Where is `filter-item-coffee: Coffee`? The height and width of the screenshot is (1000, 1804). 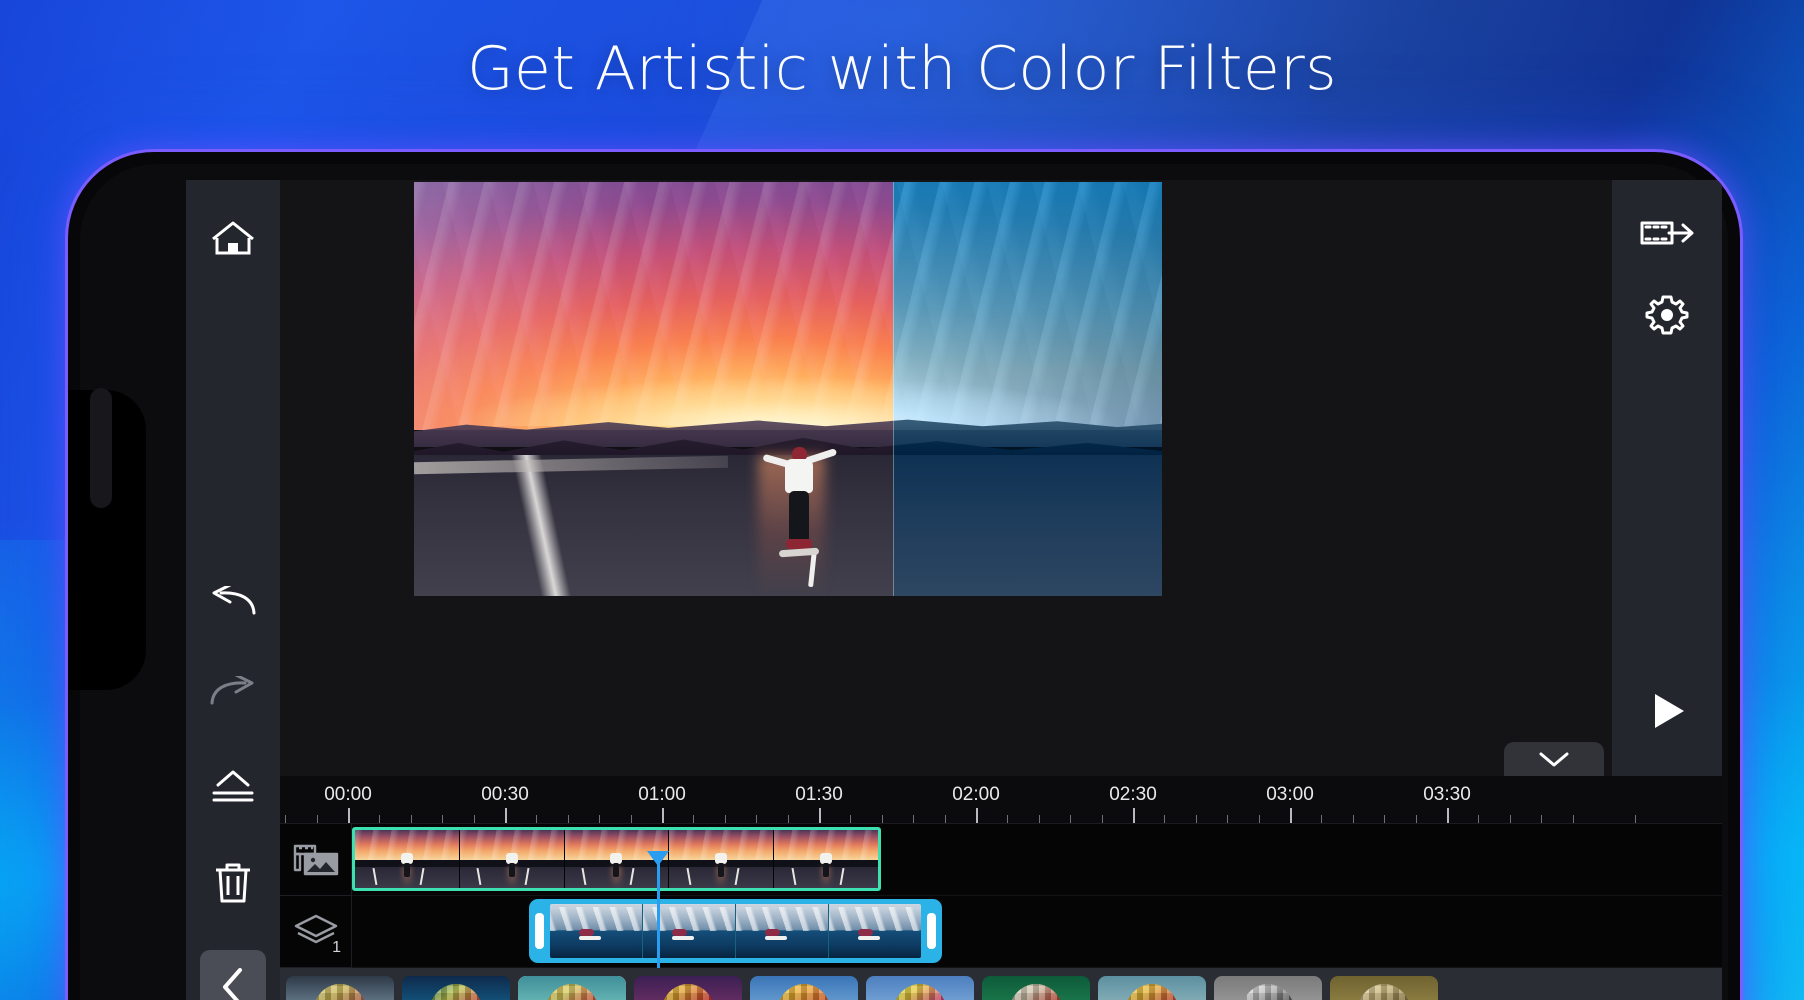
filter-item-coffee: Coffee is located at coordinates (688, 988).